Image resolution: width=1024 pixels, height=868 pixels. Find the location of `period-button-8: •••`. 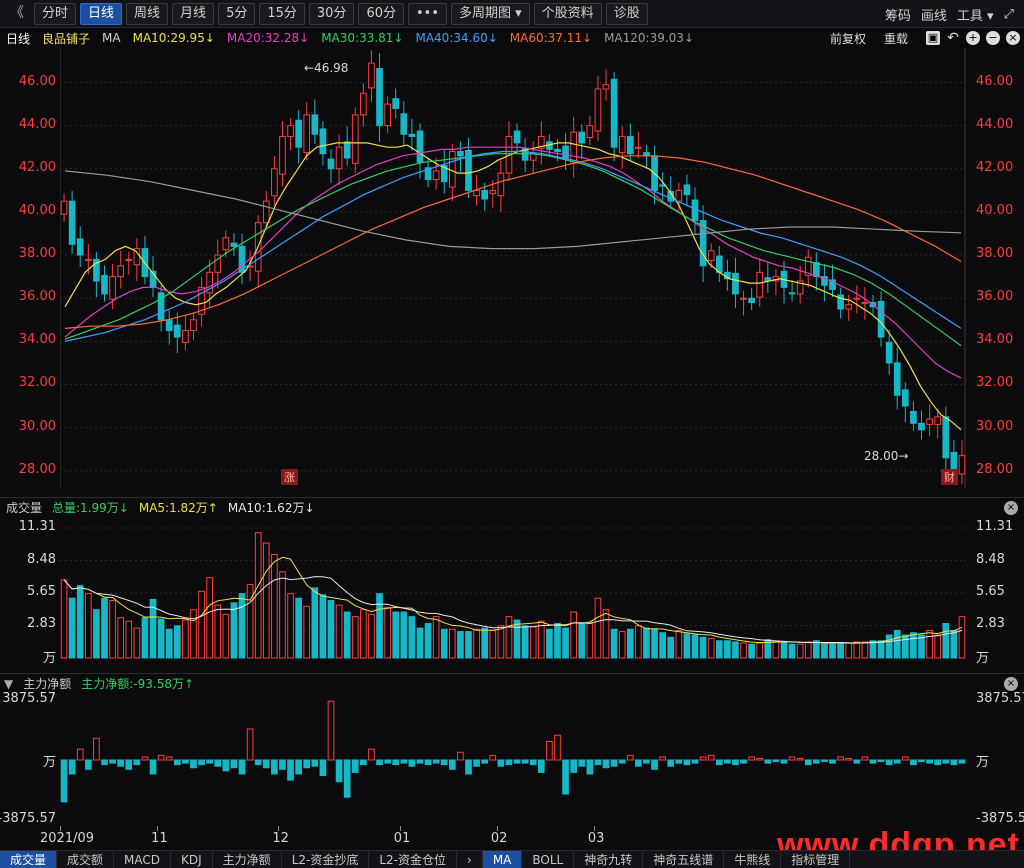

period-button-8: ••• is located at coordinates (427, 13).